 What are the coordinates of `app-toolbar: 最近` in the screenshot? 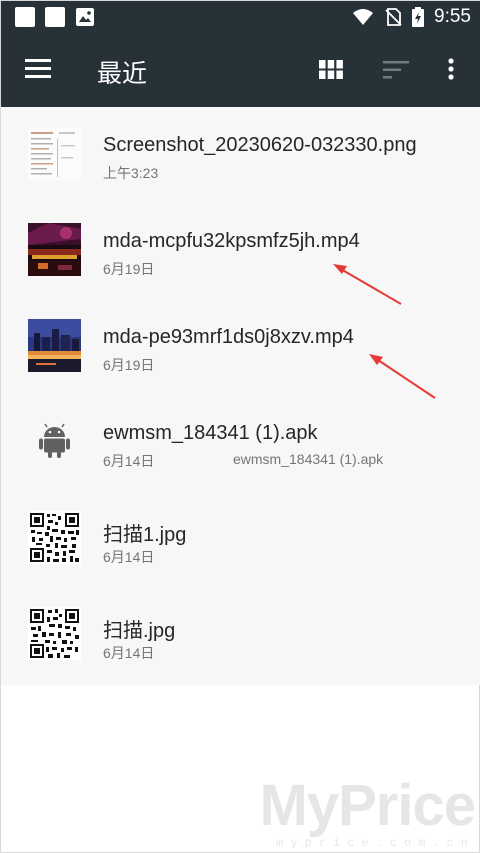 It's located at (240, 70).